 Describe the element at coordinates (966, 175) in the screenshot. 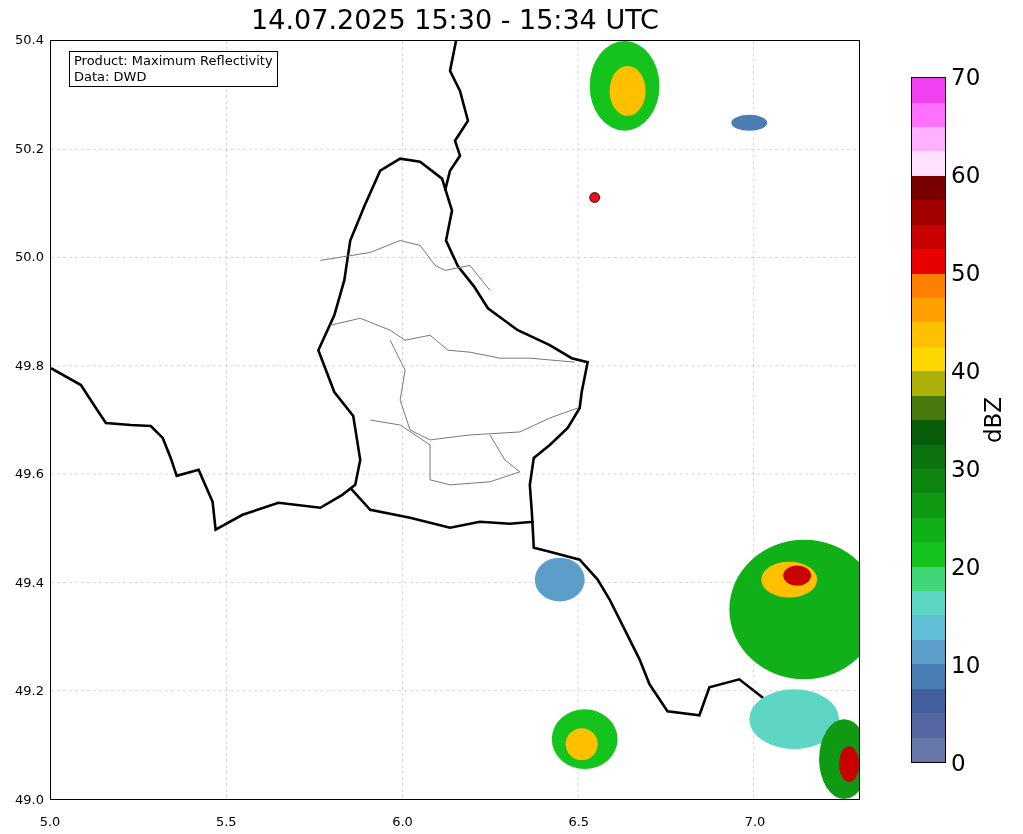

I see `colorbar-tick-label: 60` at that location.